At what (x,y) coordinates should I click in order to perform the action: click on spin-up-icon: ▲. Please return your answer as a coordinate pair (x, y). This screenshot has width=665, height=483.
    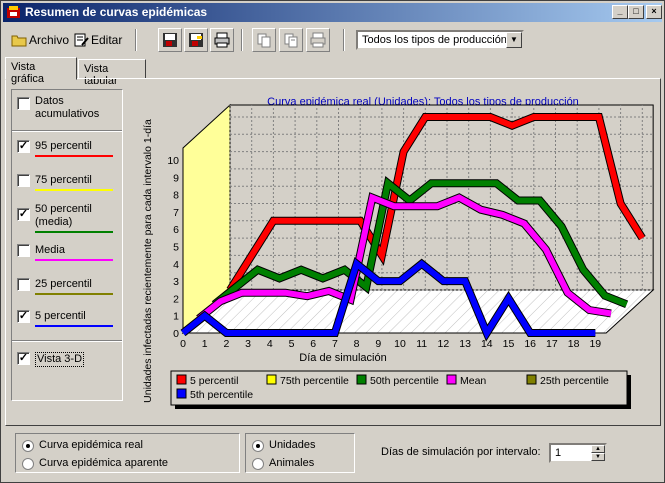
    Looking at the image, I should click on (598, 449).